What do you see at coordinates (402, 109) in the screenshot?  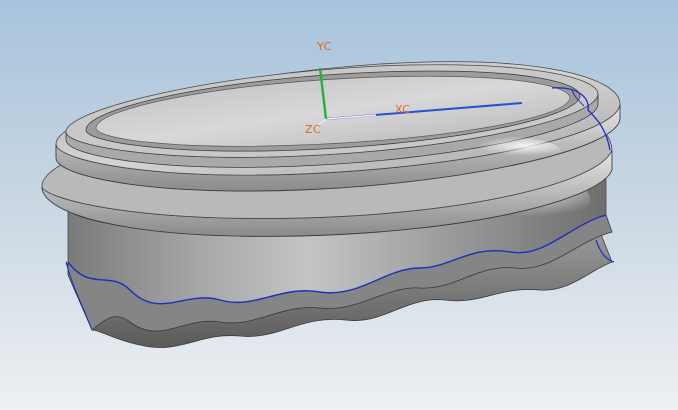 I see `x-axis-label: XC` at bounding box center [402, 109].